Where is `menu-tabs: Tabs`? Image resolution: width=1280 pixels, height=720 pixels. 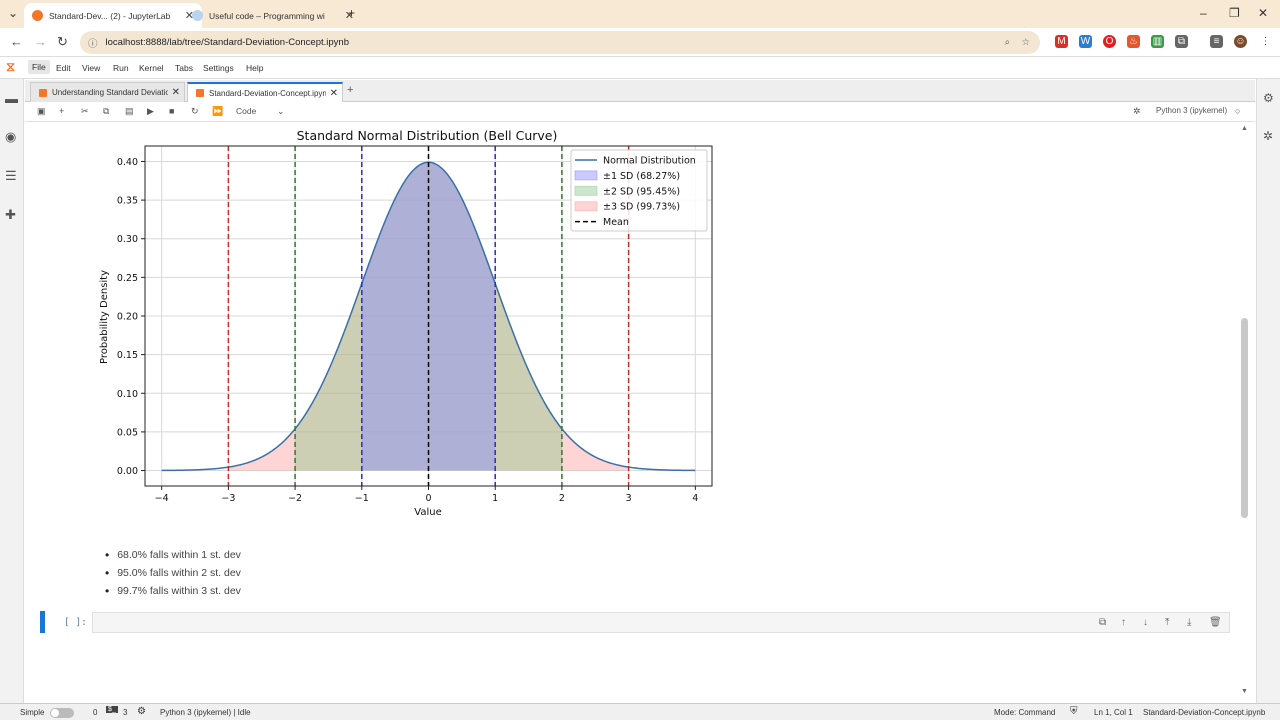
menu-tabs: Tabs is located at coordinates (184, 68).